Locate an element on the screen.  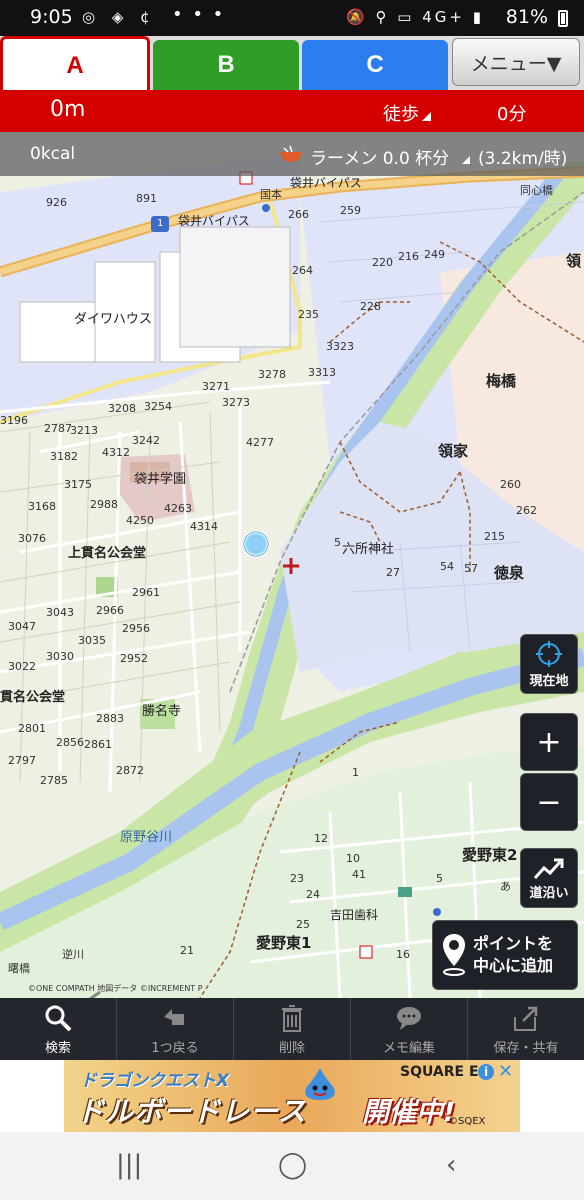
map-label-national-road: 国本 is located at coordinates (271, 194).